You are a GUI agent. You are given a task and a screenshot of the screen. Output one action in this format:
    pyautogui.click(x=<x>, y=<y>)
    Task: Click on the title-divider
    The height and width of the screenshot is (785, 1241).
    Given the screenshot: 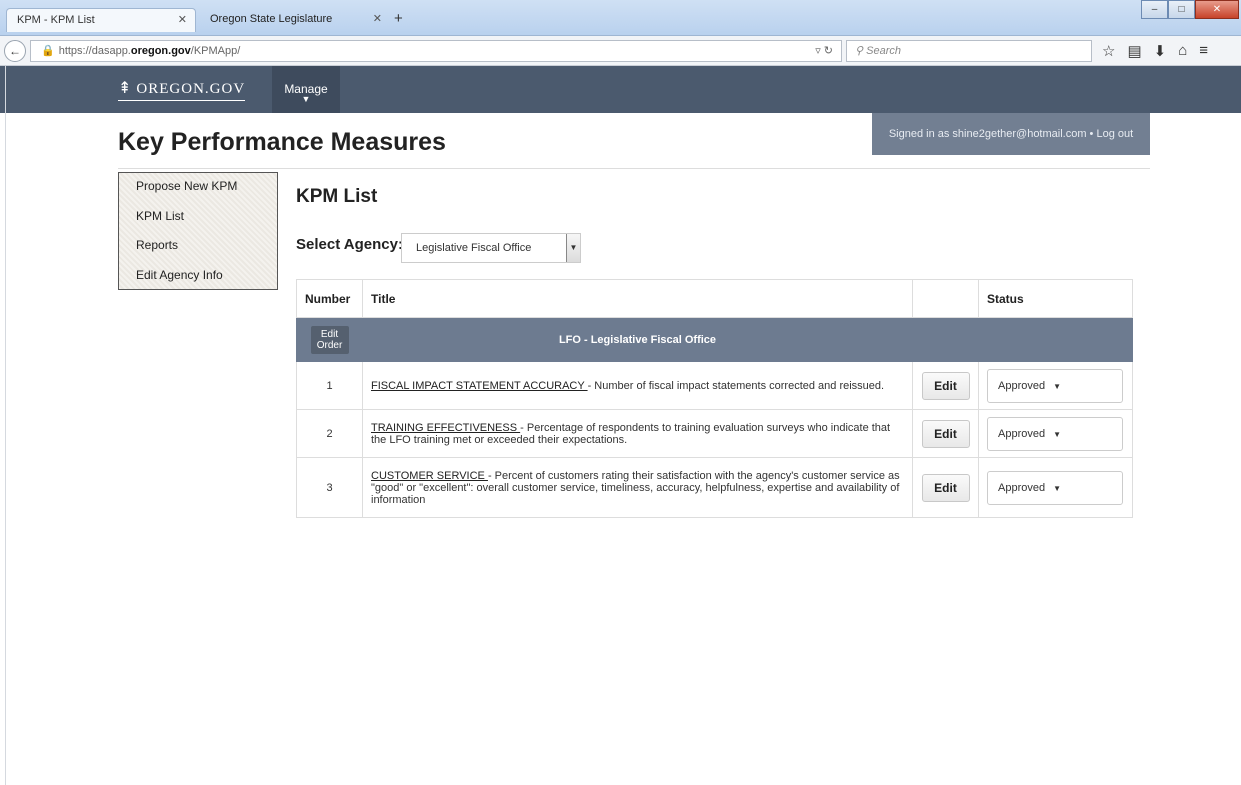 What is the action you would take?
    pyautogui.click(x=634, y=168)
    